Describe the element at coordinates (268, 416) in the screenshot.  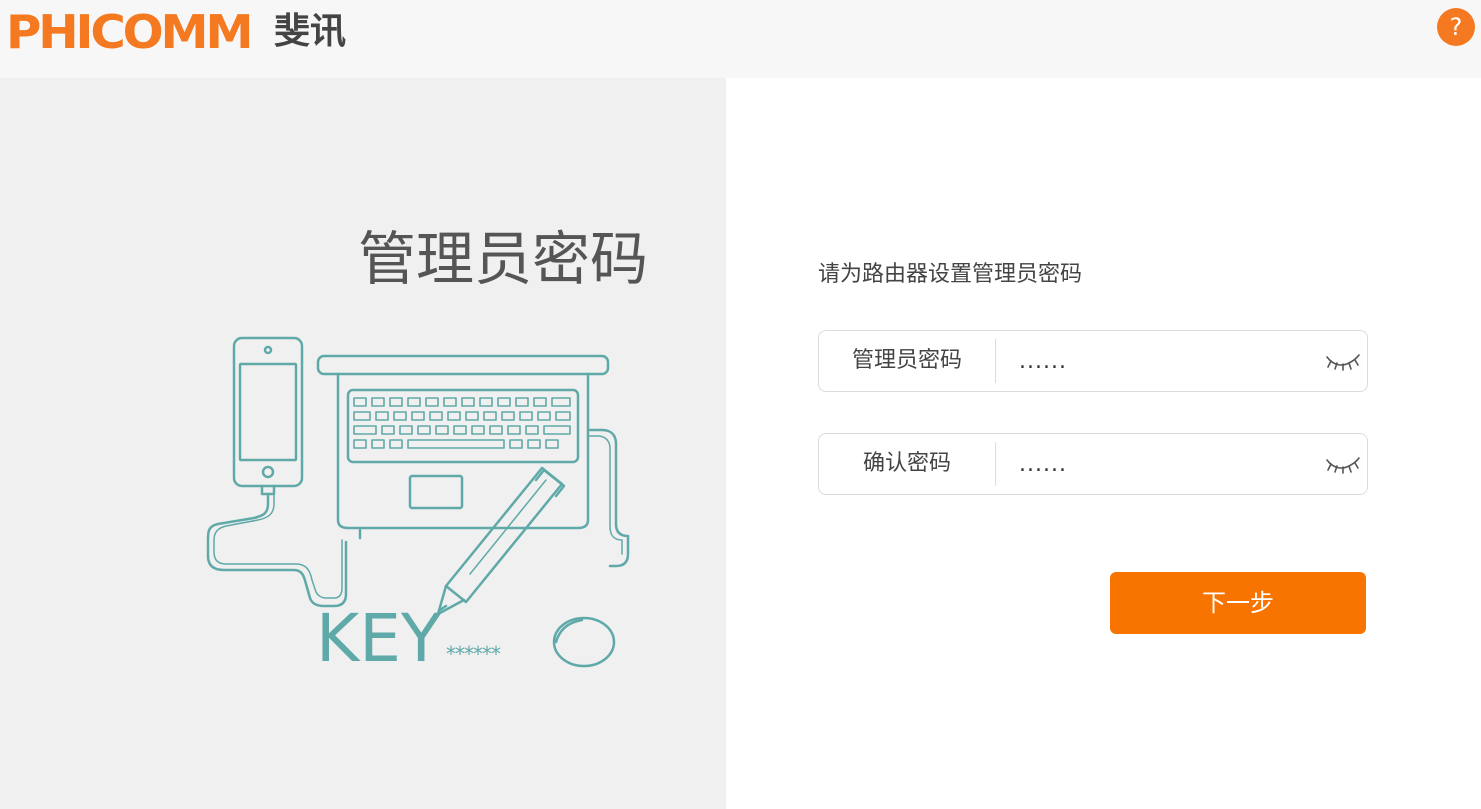
I see `phone-icon` at that location.